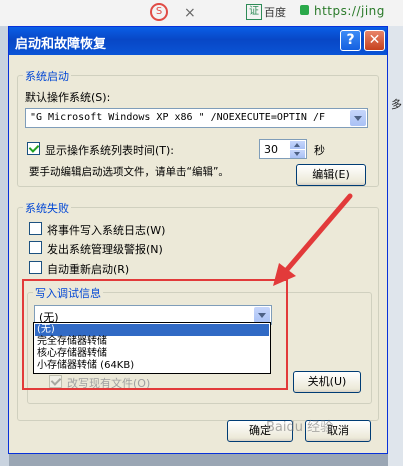  I want to click on watermark-logo: Baidu 经验, so click(300, 427).